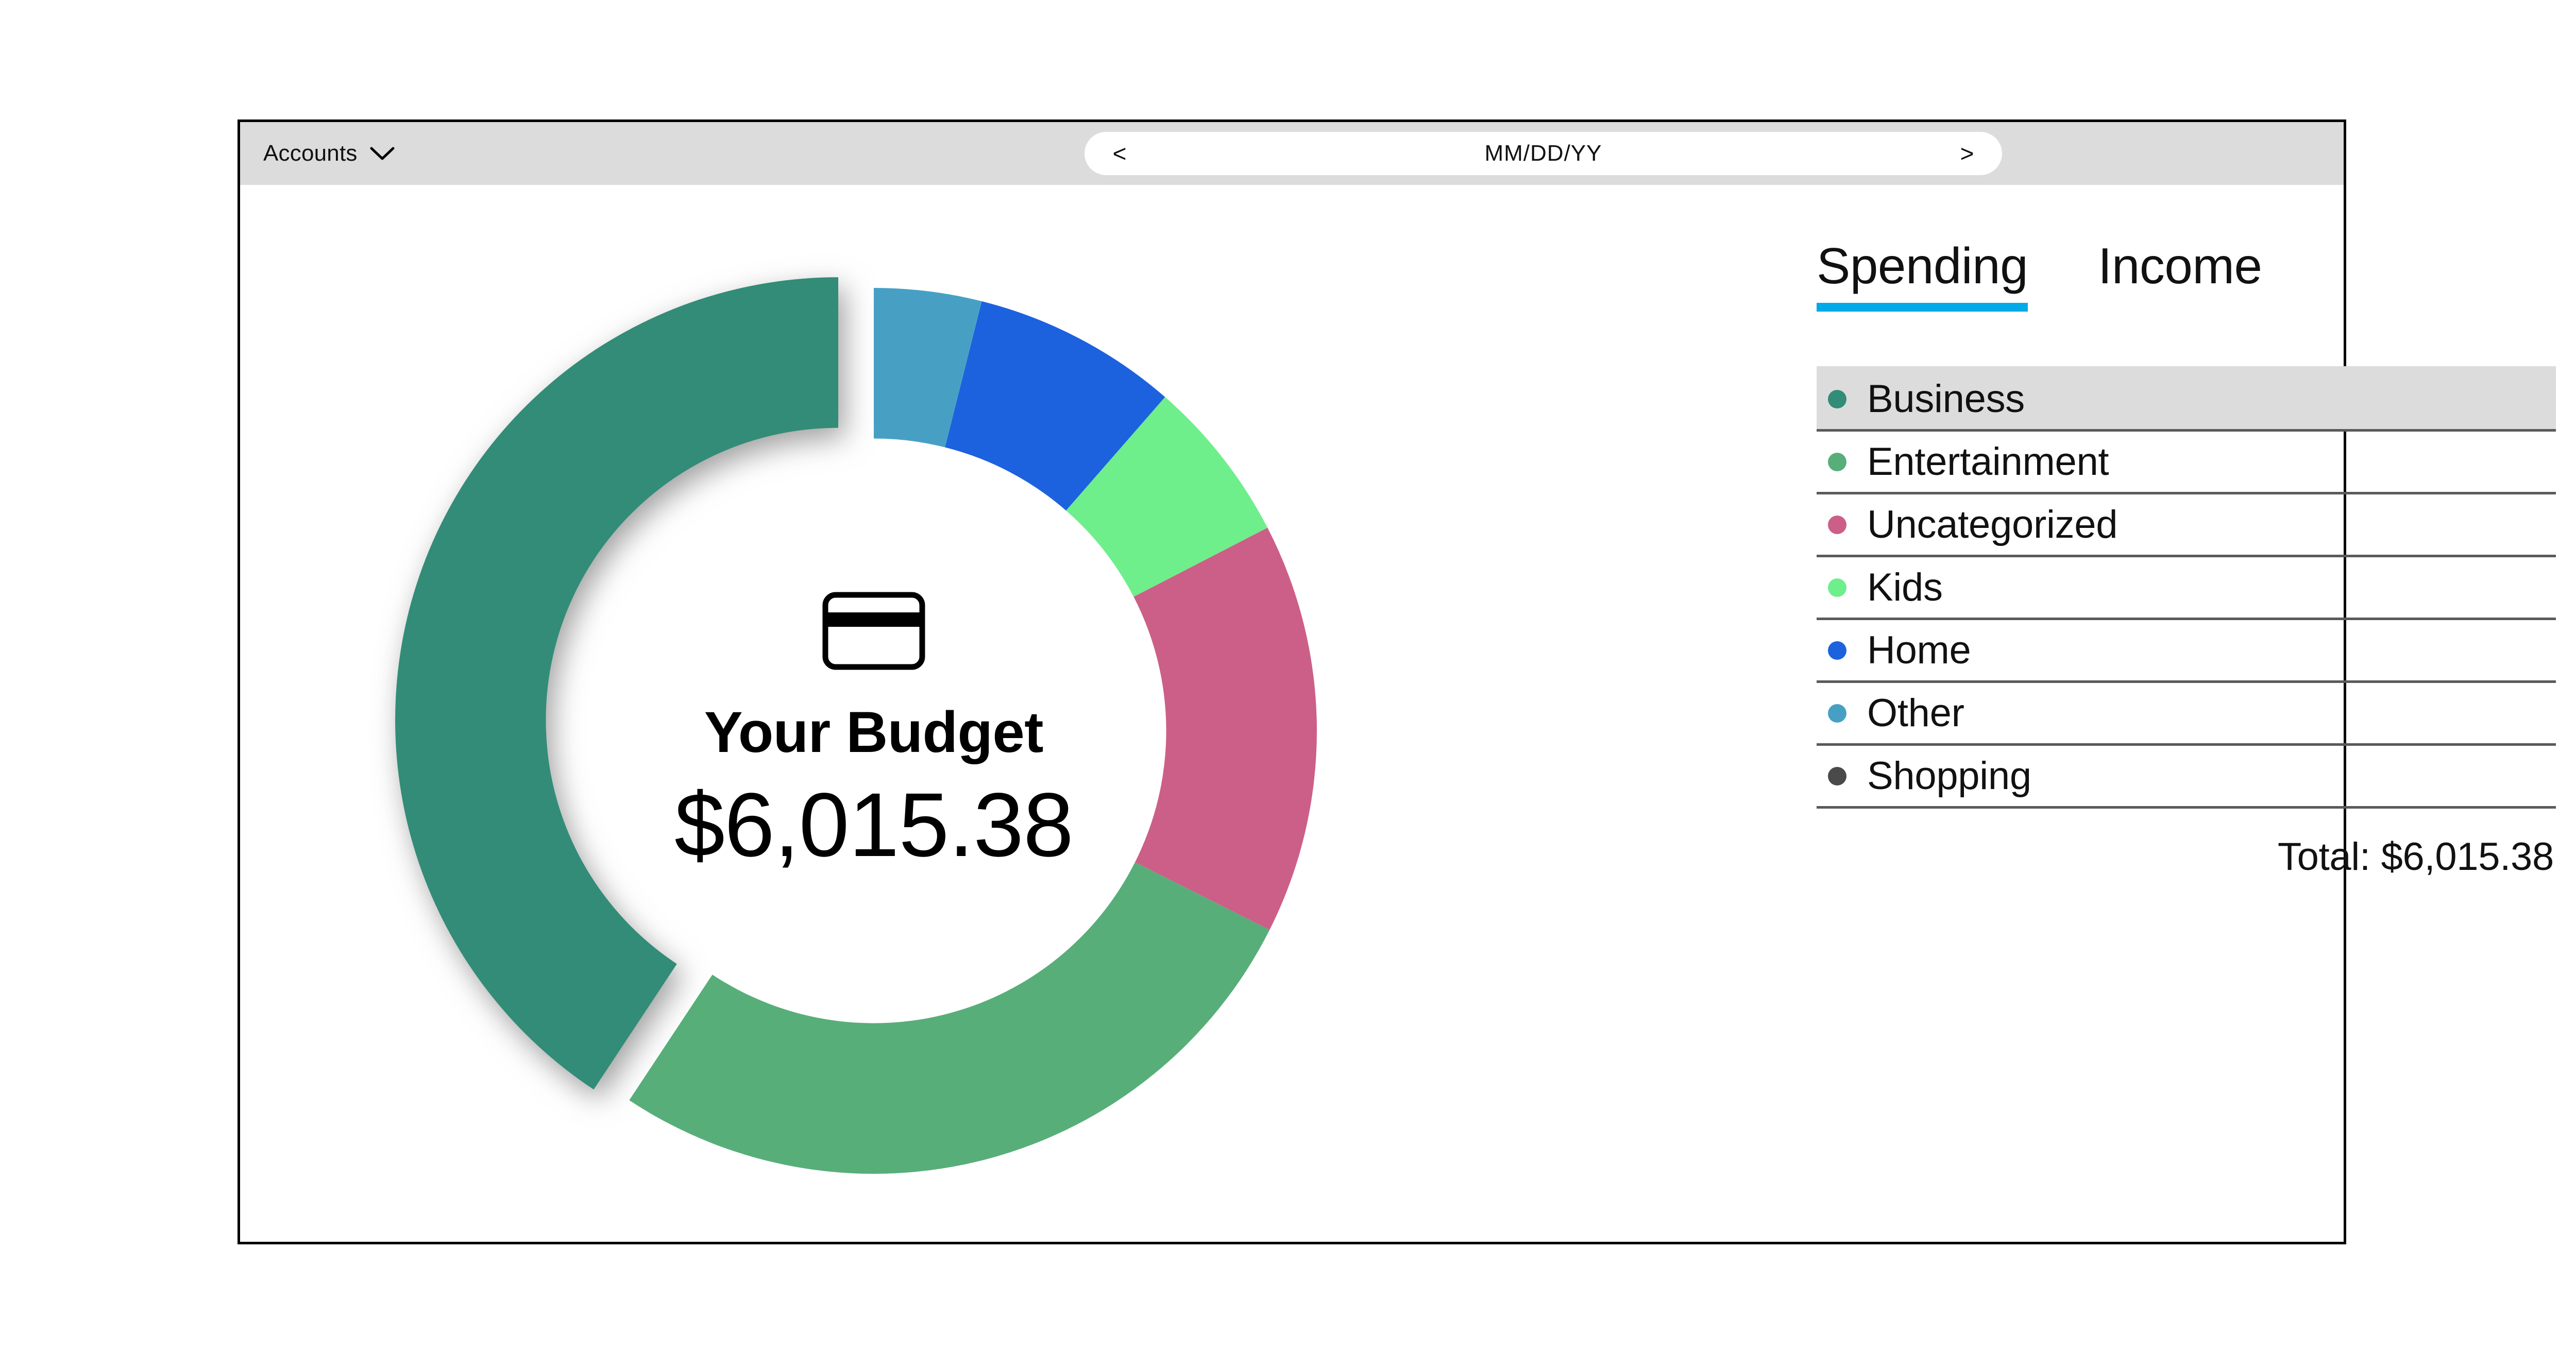  Describe the element at coordinates (1919, 650) in the screenshot. I see `category-label: Home` at that location.